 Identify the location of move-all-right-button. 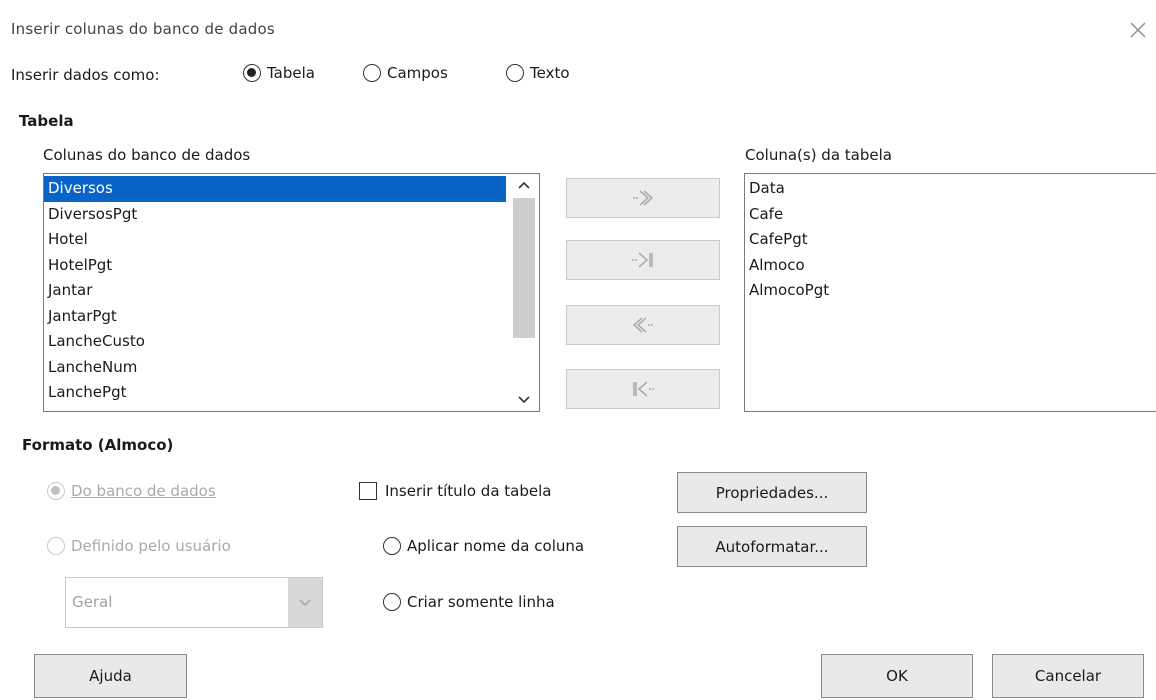
(643, 260).